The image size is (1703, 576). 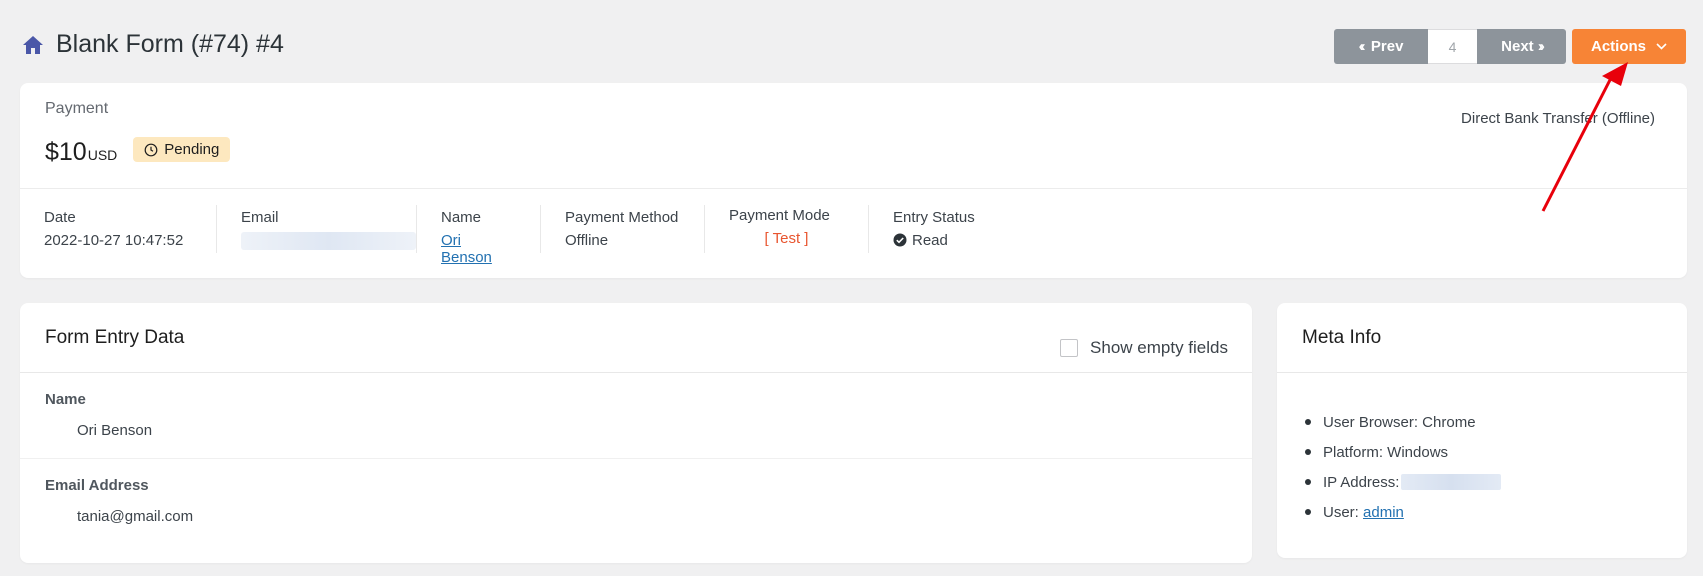 I want to click on status-badge-label: Pending, so click(x=192, y=149).